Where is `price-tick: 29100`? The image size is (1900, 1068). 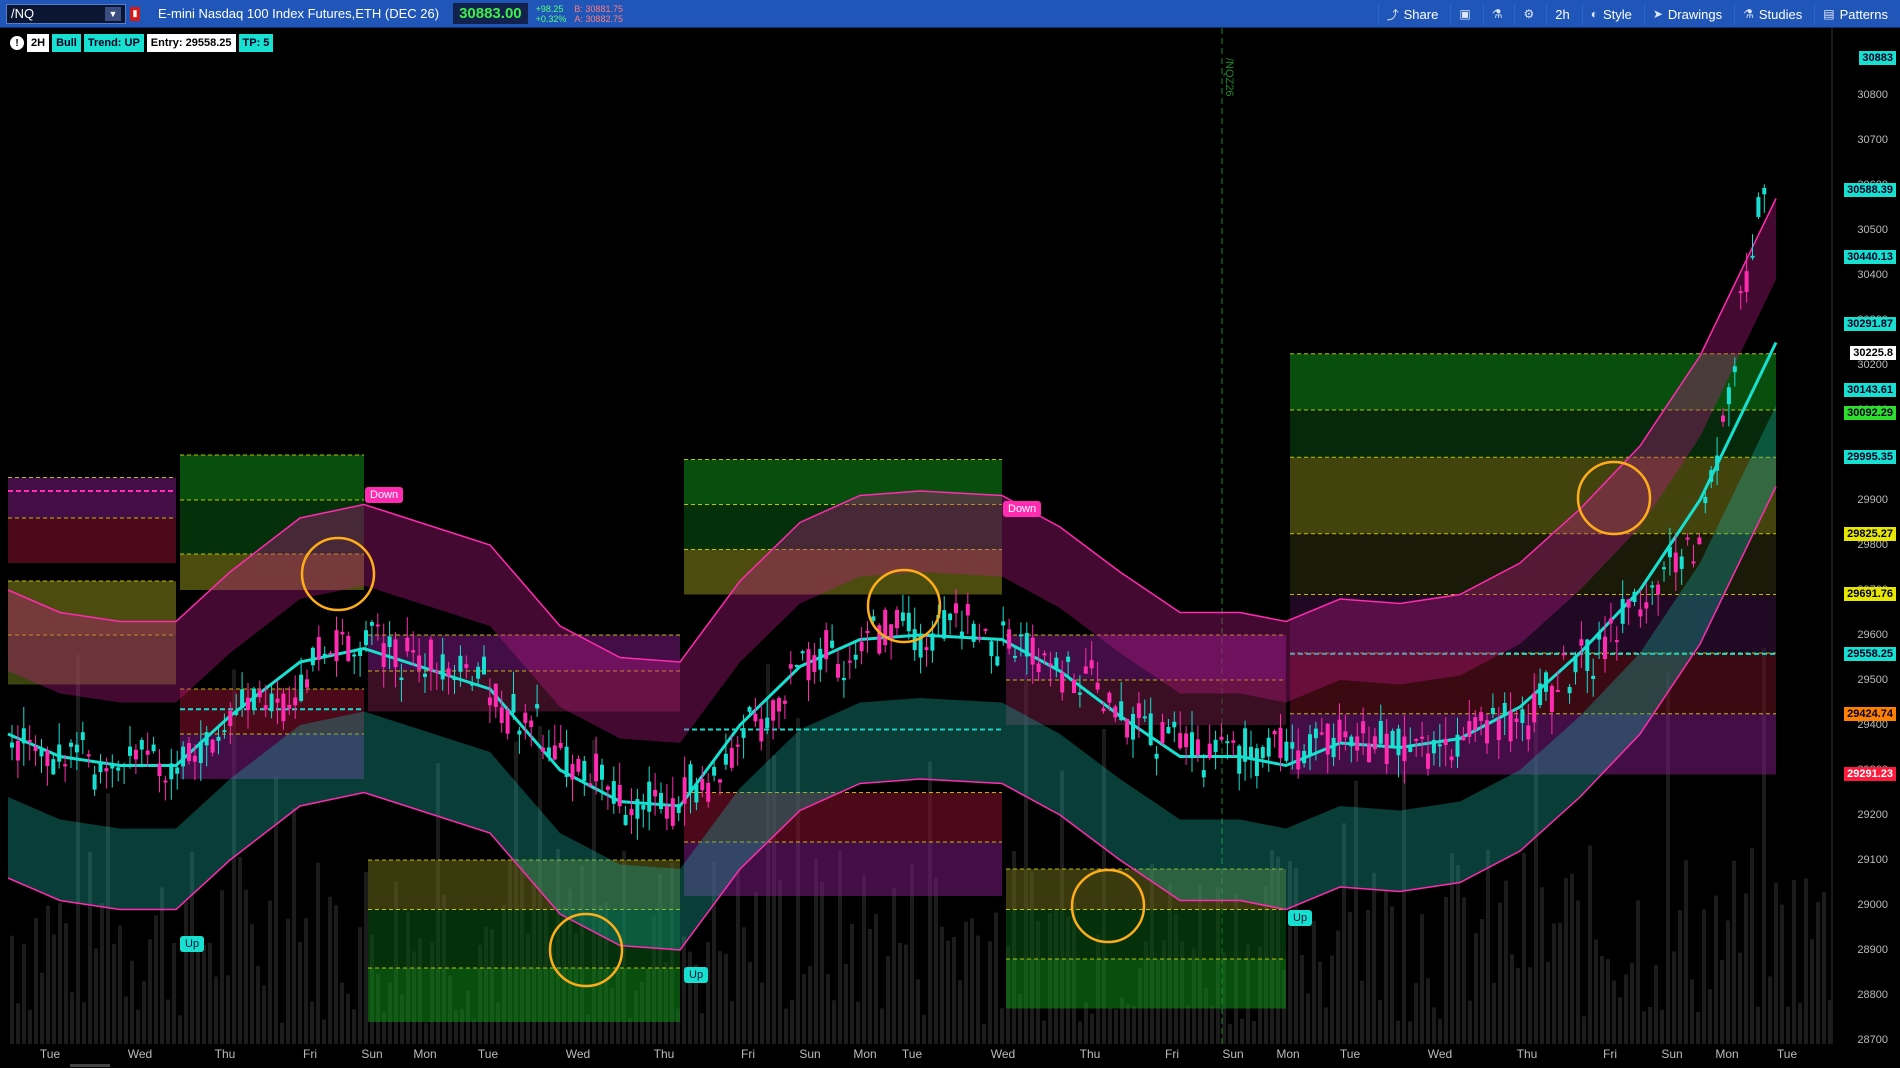 price-tick: 29100 is located at coordinates (1872, 860).